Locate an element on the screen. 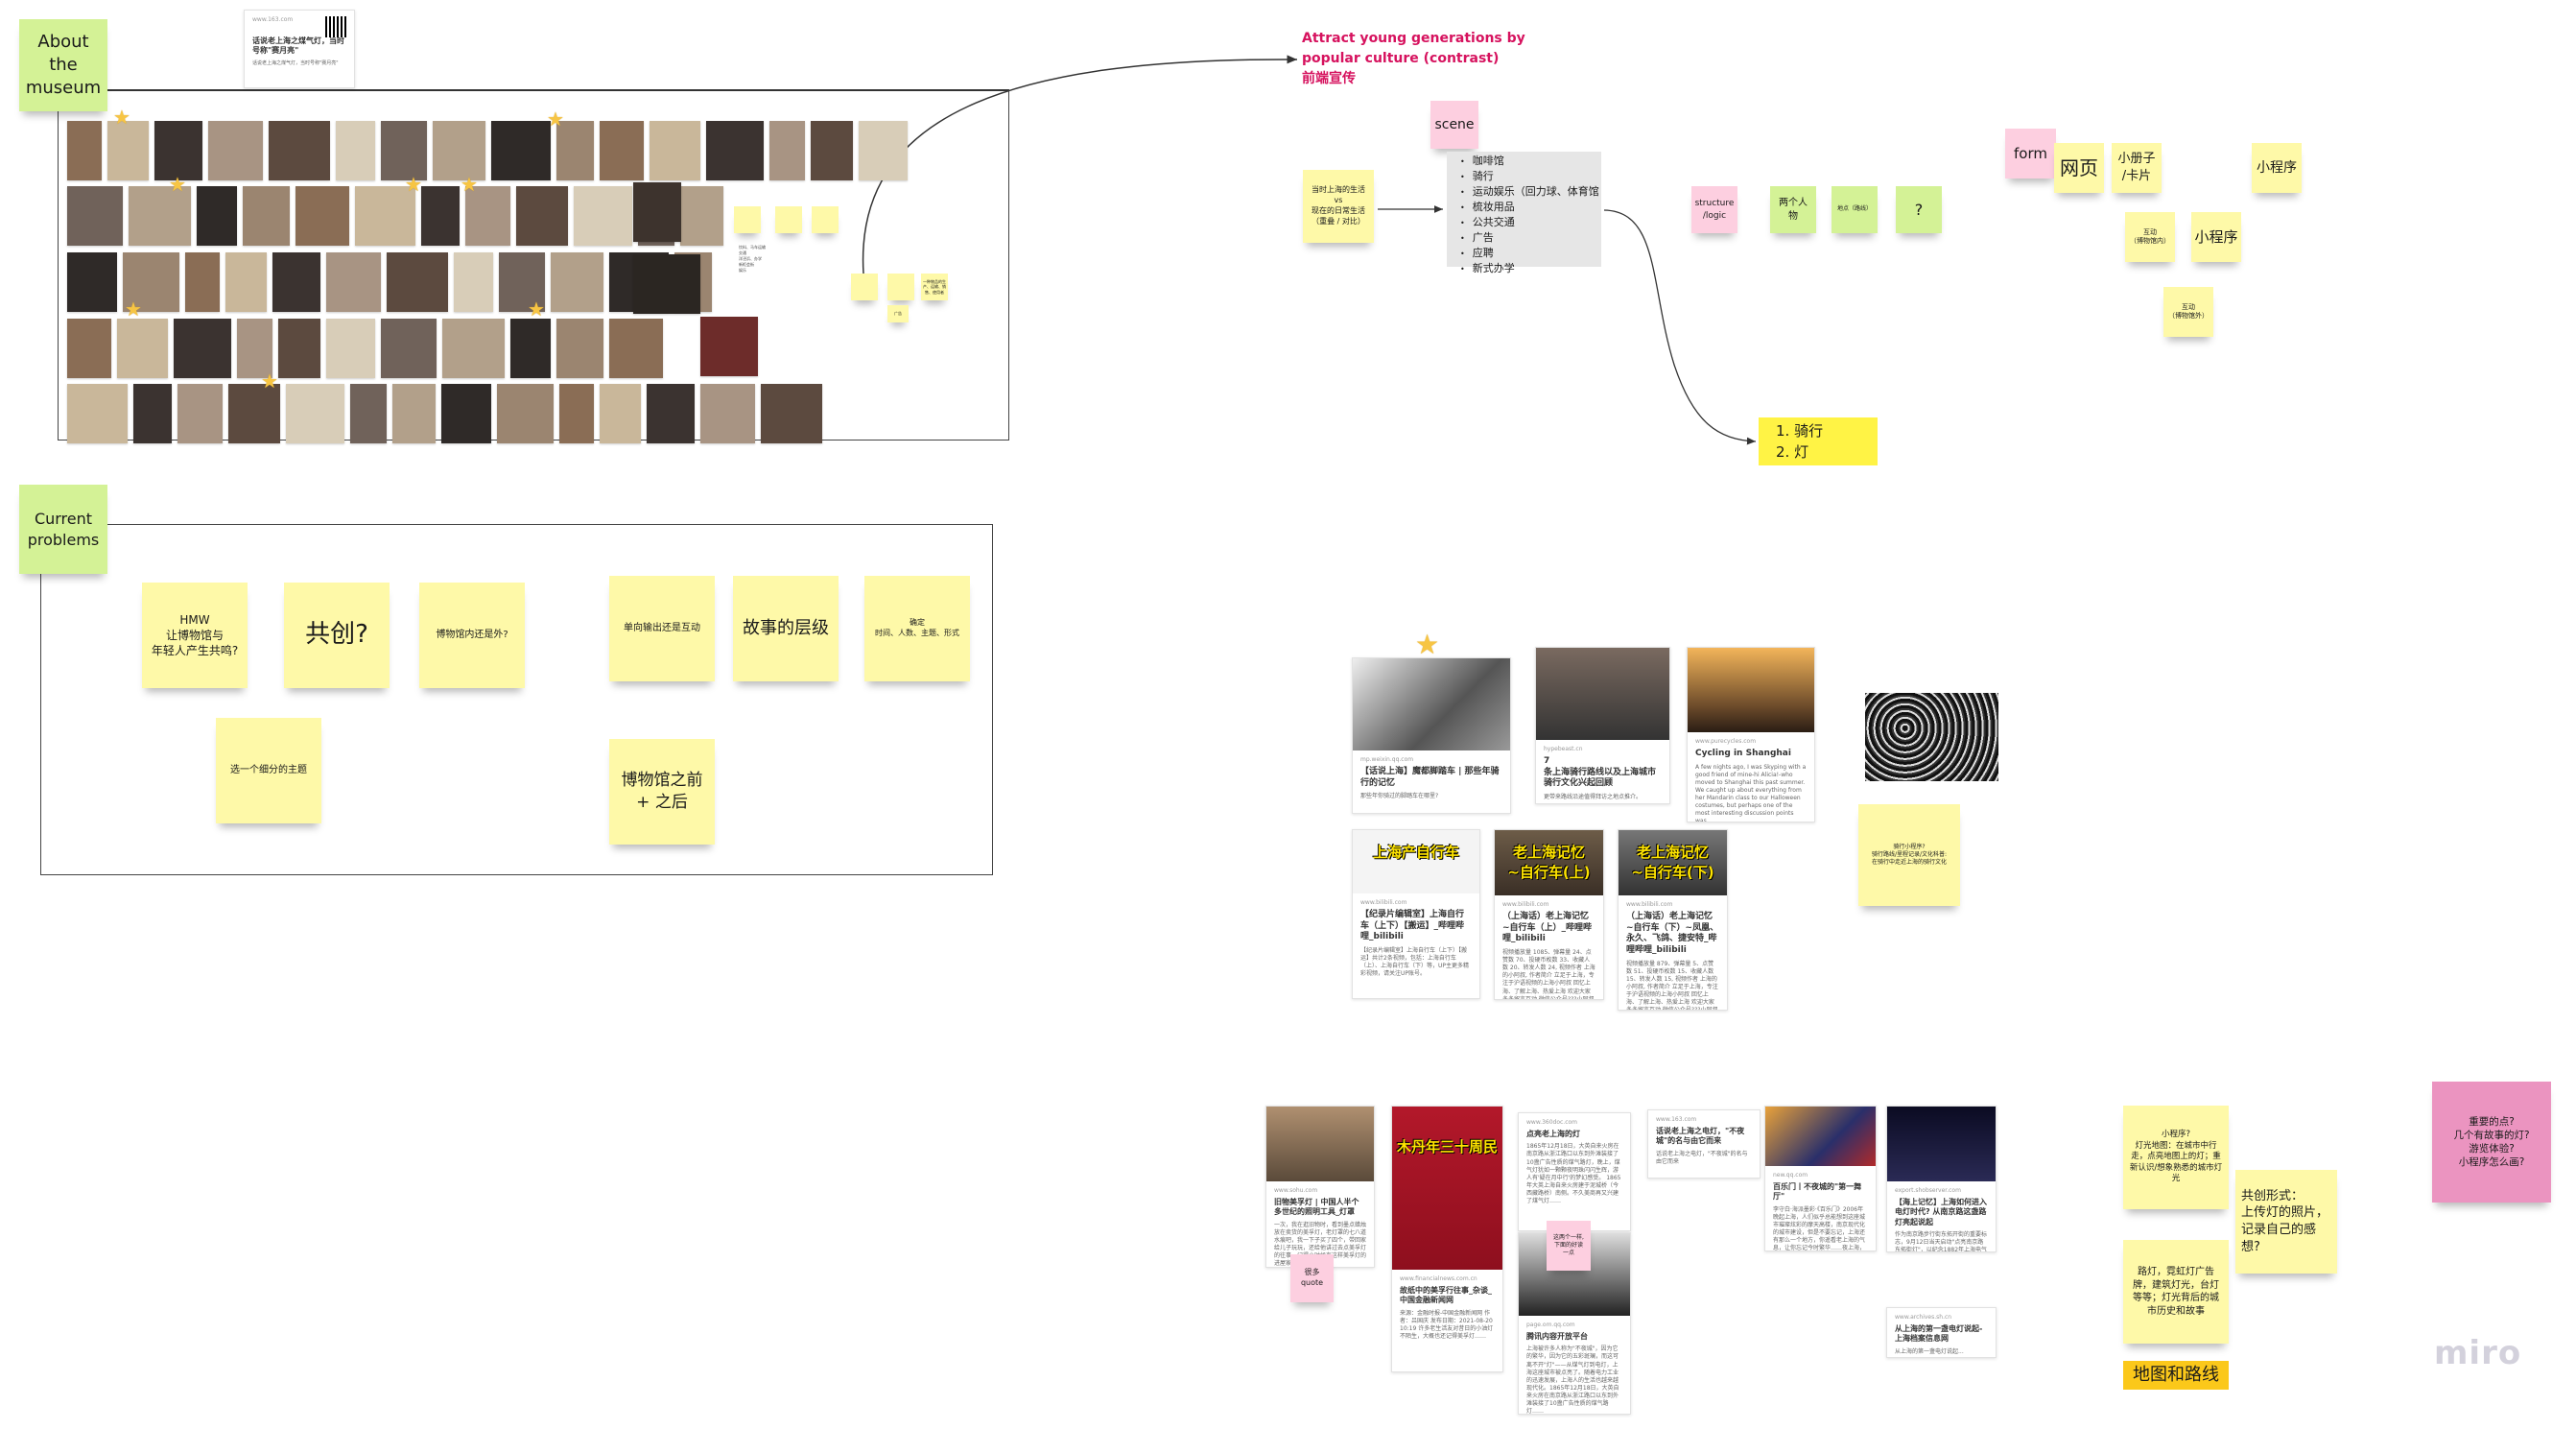  quote-sticky: 很多quote is located at coordinates (1312, 1278).